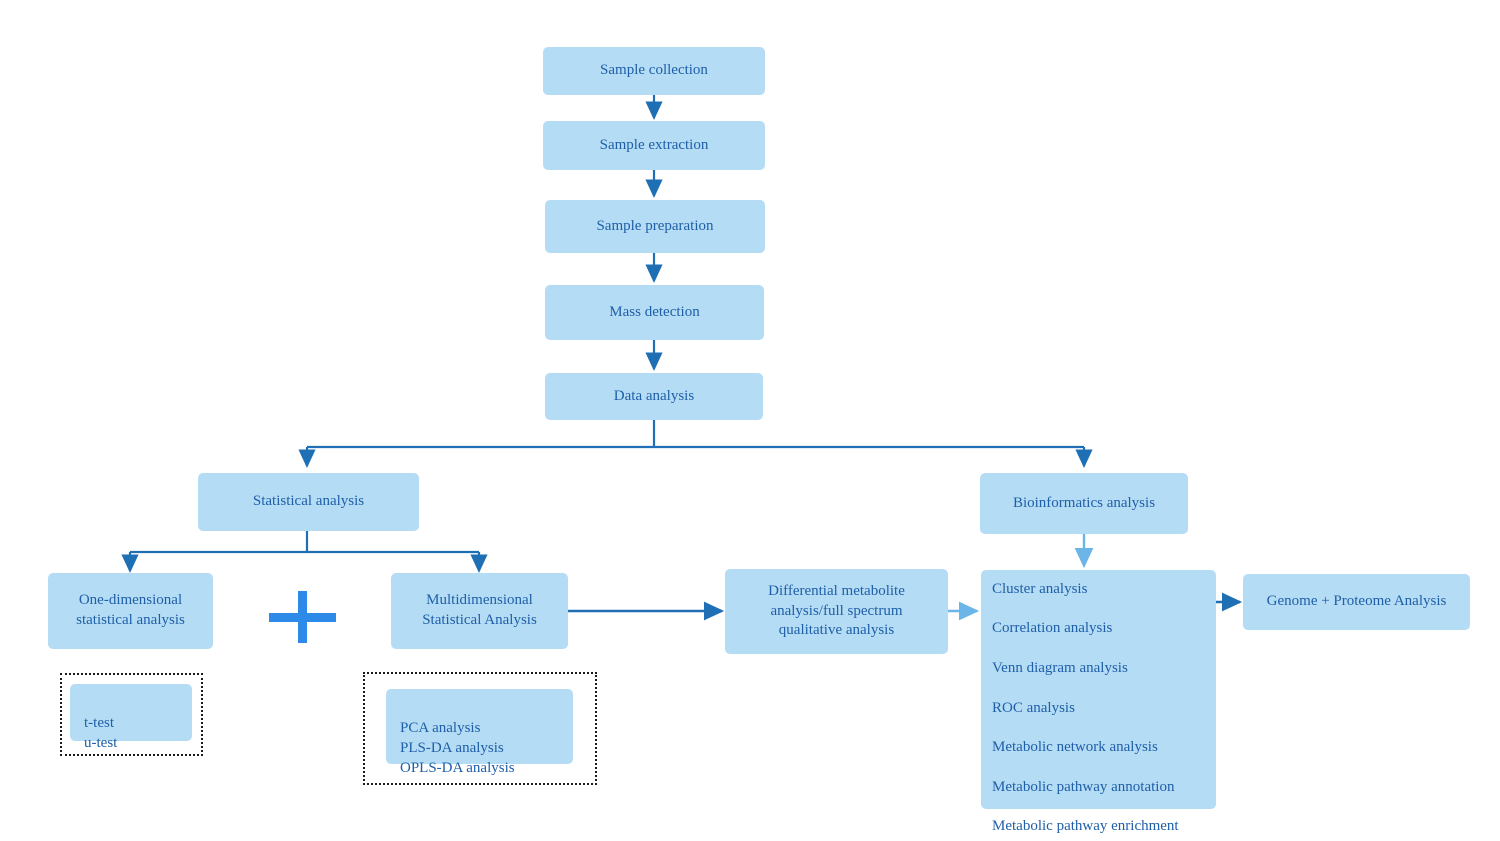  I want to click on node-label: Sample collection, so click(654, 70).